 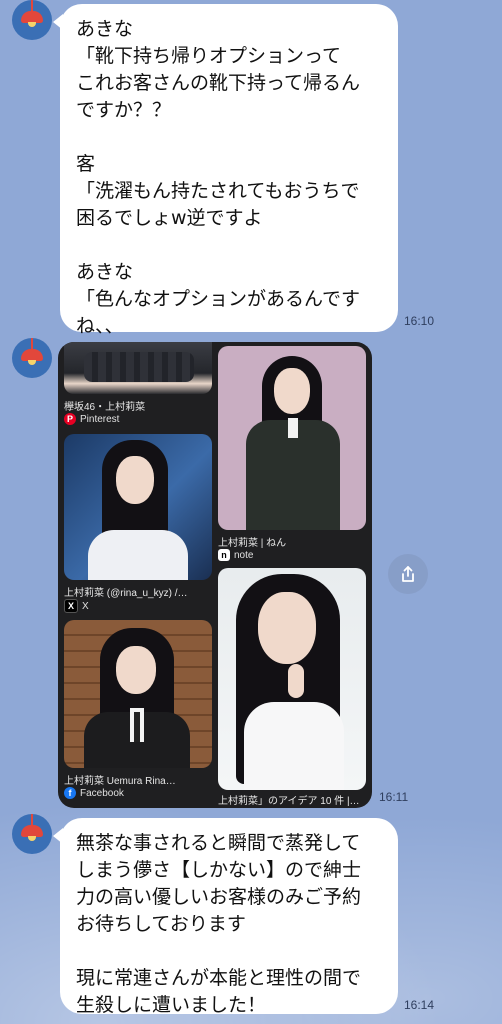 What do you see at coordinates (252, 543) in the screenshot?
I see `image-title: 上村莉菜 | ねん` at bounding box center [252, 543].